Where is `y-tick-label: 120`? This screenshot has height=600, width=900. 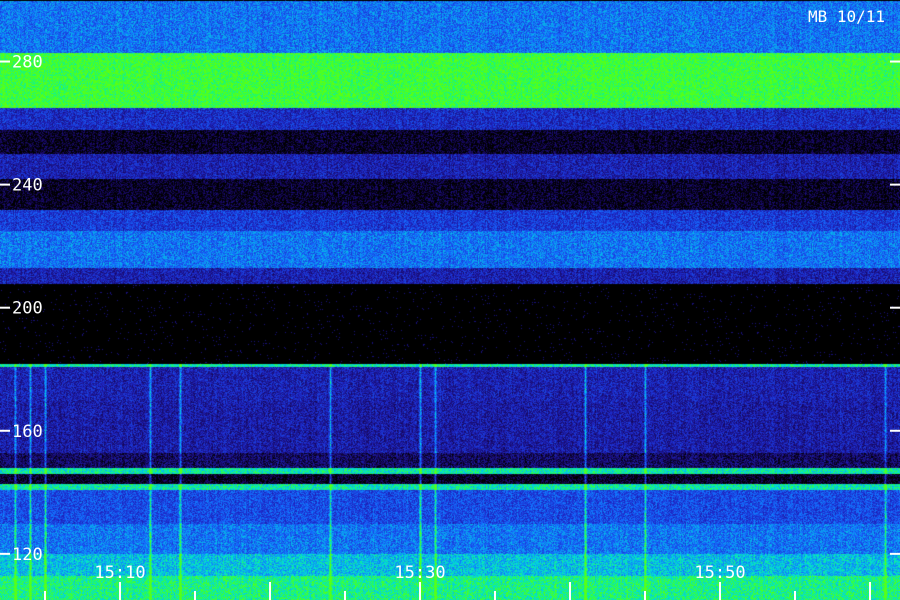 y-tick-label: 120 is located at coordinates (27, 555).